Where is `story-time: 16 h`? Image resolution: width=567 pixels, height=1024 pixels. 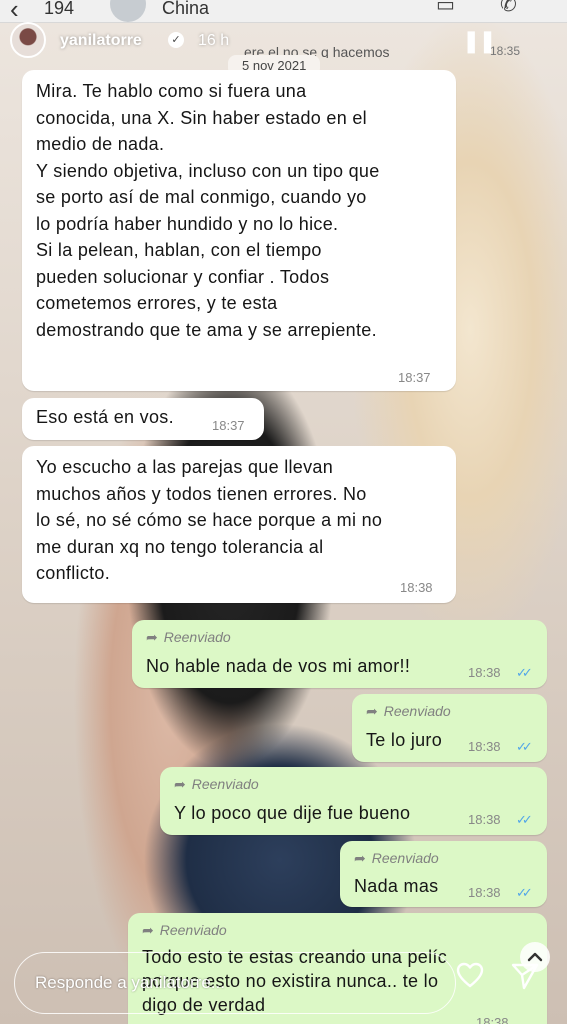 story-time: 16 h is located at coordinates (214, 40).